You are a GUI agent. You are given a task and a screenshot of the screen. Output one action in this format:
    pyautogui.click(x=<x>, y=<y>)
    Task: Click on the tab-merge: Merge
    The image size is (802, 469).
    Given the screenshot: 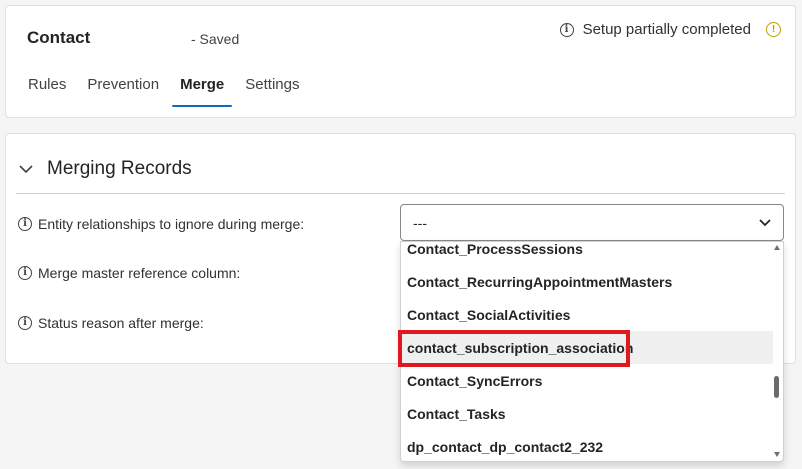 What is the action you would take?
    pyautogui.click(x=202, y=91)
    